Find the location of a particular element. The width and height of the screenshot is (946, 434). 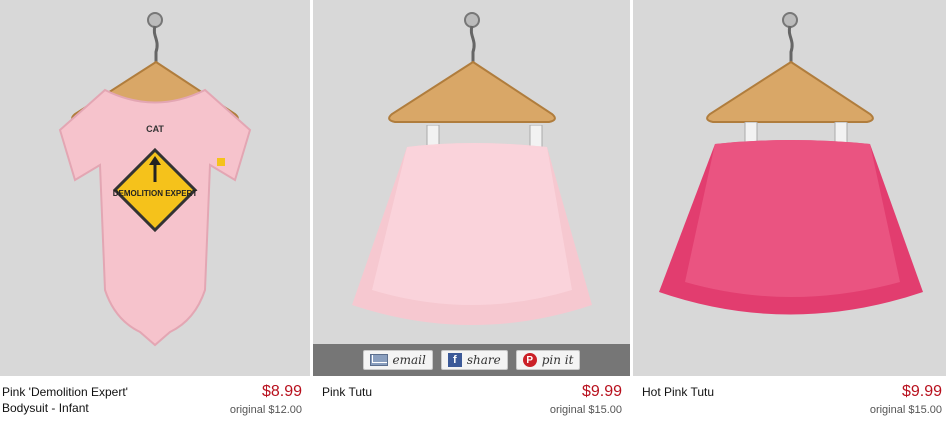

share-label: share is located at coordinates (483, 360).